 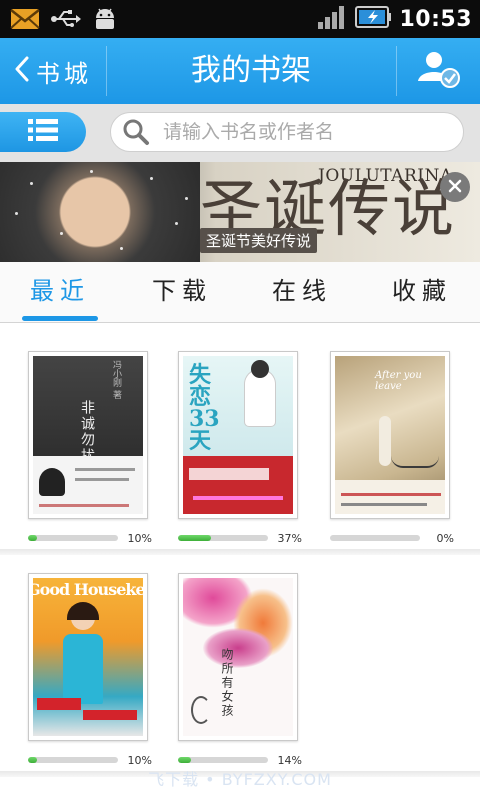 I want to click on search-row, so click(x=240, y=133).